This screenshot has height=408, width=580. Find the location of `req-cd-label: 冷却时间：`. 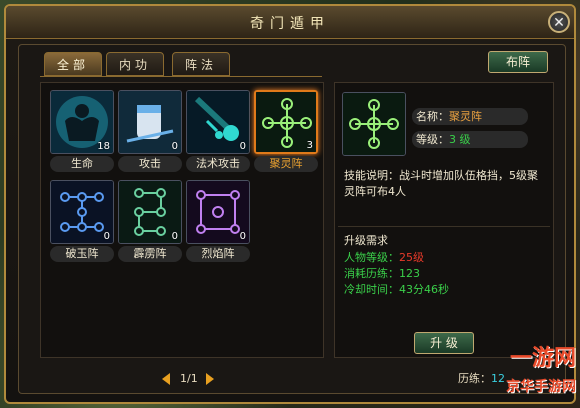

req-cd-label: 冷却时间： is located at coordinates (371, 289).